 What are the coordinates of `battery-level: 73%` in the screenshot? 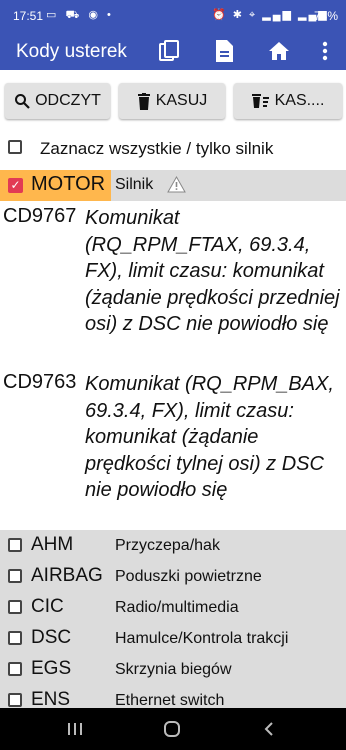 It's located at (325, 16).